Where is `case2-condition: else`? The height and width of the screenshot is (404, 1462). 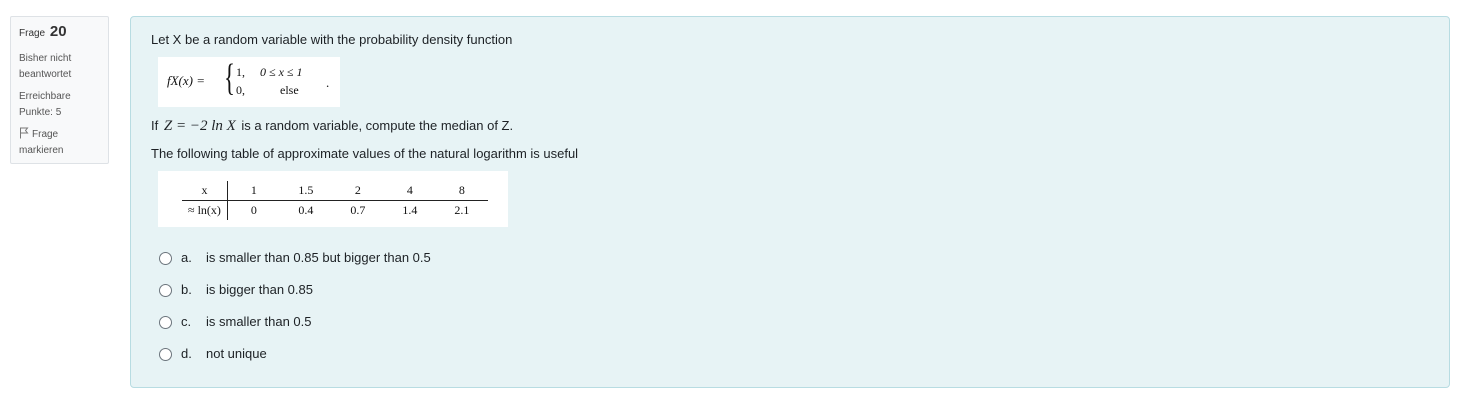 case2-condition: else is located at coordinates (289, 90).